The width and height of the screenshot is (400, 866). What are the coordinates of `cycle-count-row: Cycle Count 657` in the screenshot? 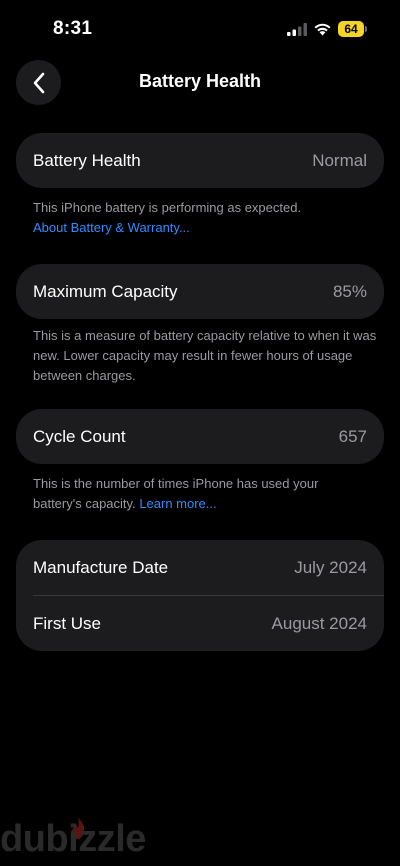 It's located at (200, 436).